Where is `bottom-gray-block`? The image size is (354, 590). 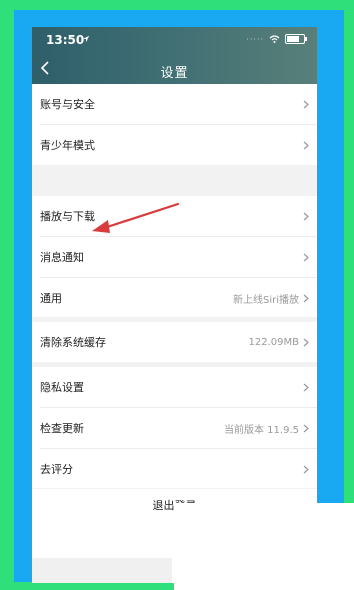 bottom-gray-block is located at coordinates (102, 570).